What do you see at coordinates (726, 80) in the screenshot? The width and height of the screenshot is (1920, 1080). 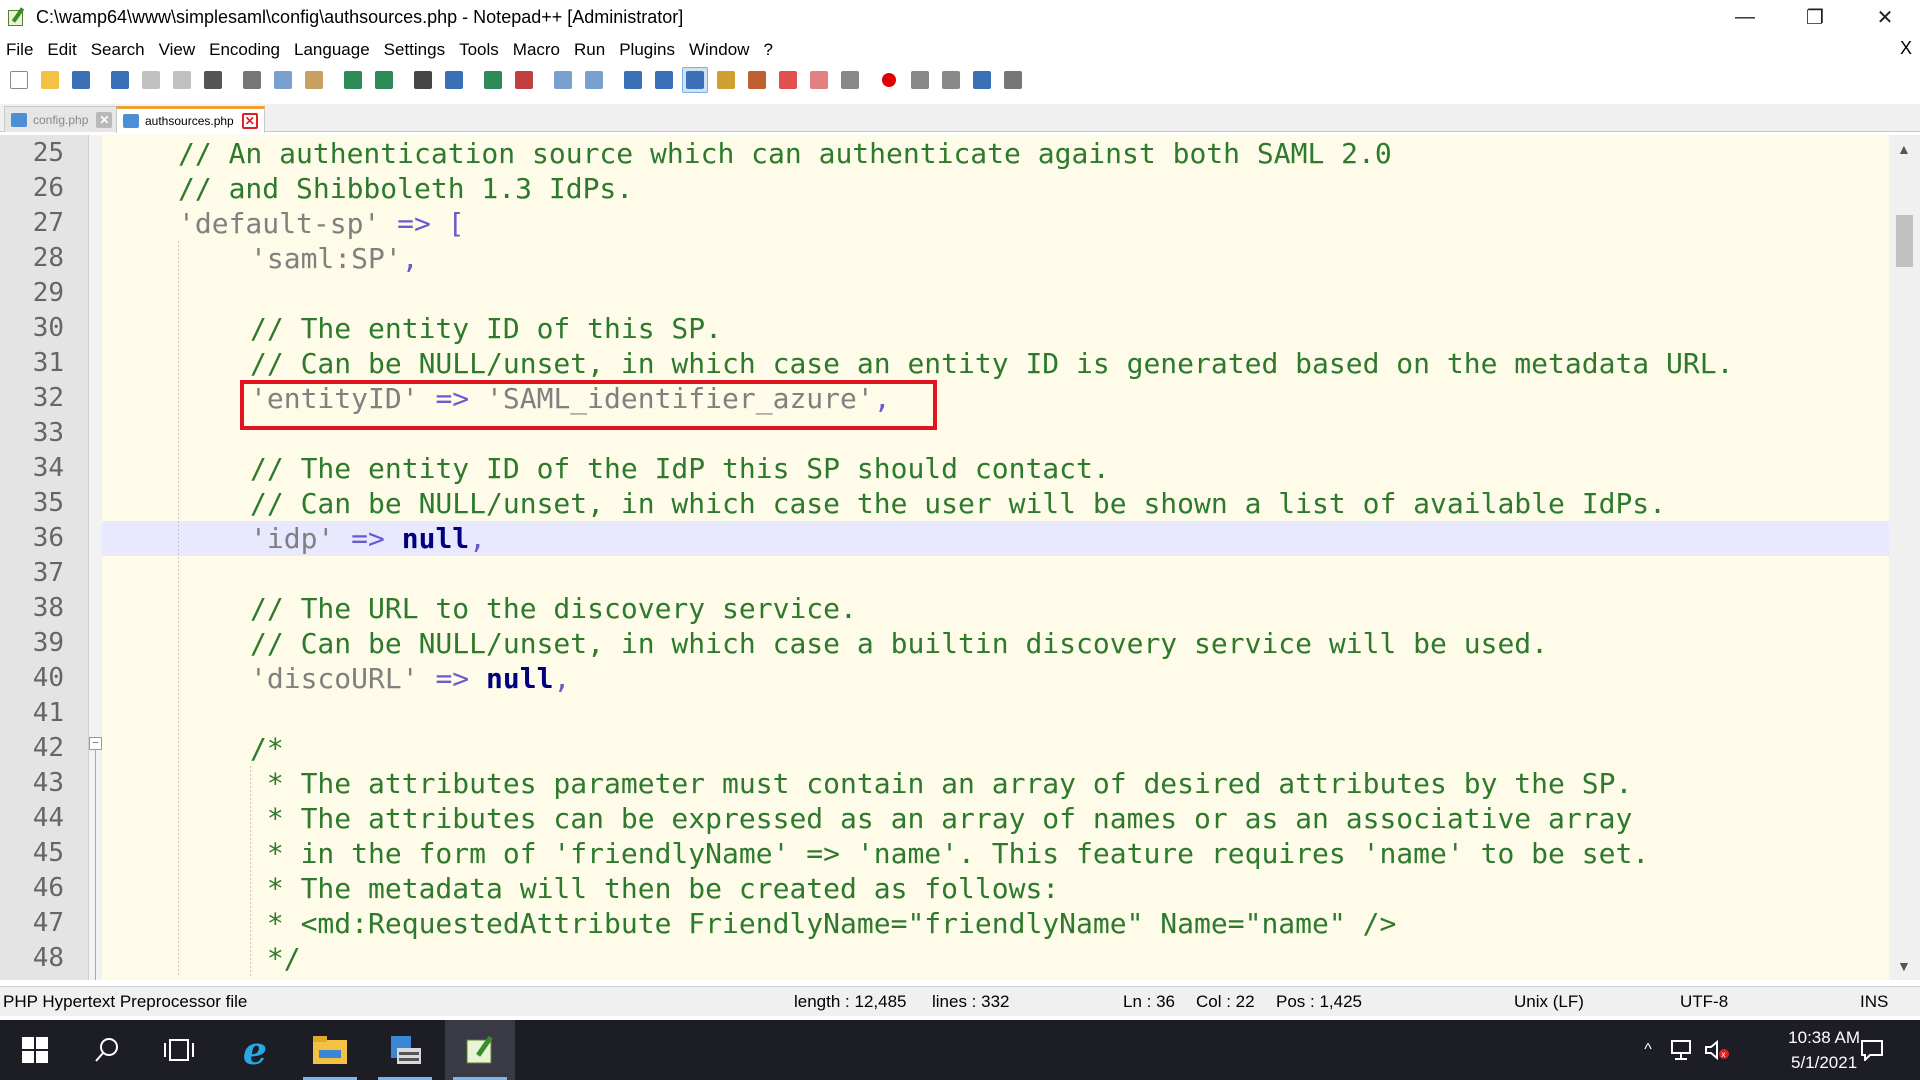 I see `udl-icon` at bounding box center [726, 80].